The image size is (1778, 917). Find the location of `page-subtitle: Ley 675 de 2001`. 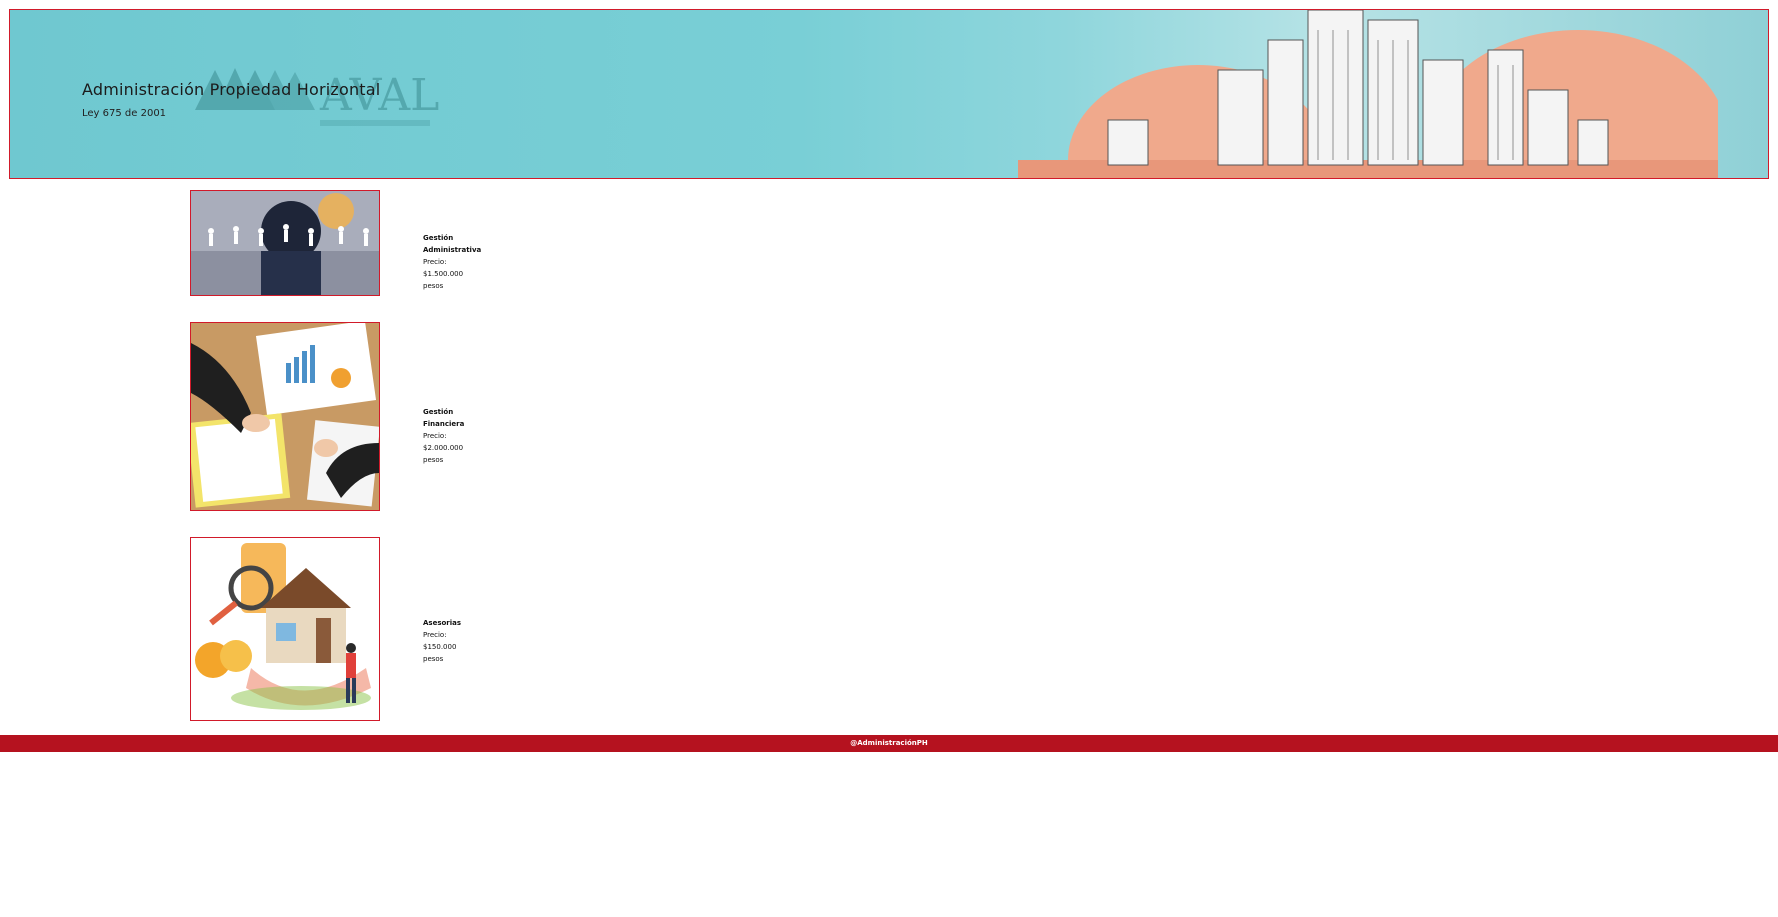

page-subtitle: Ley 675 de 2001 is located at coordinates (124, 113).